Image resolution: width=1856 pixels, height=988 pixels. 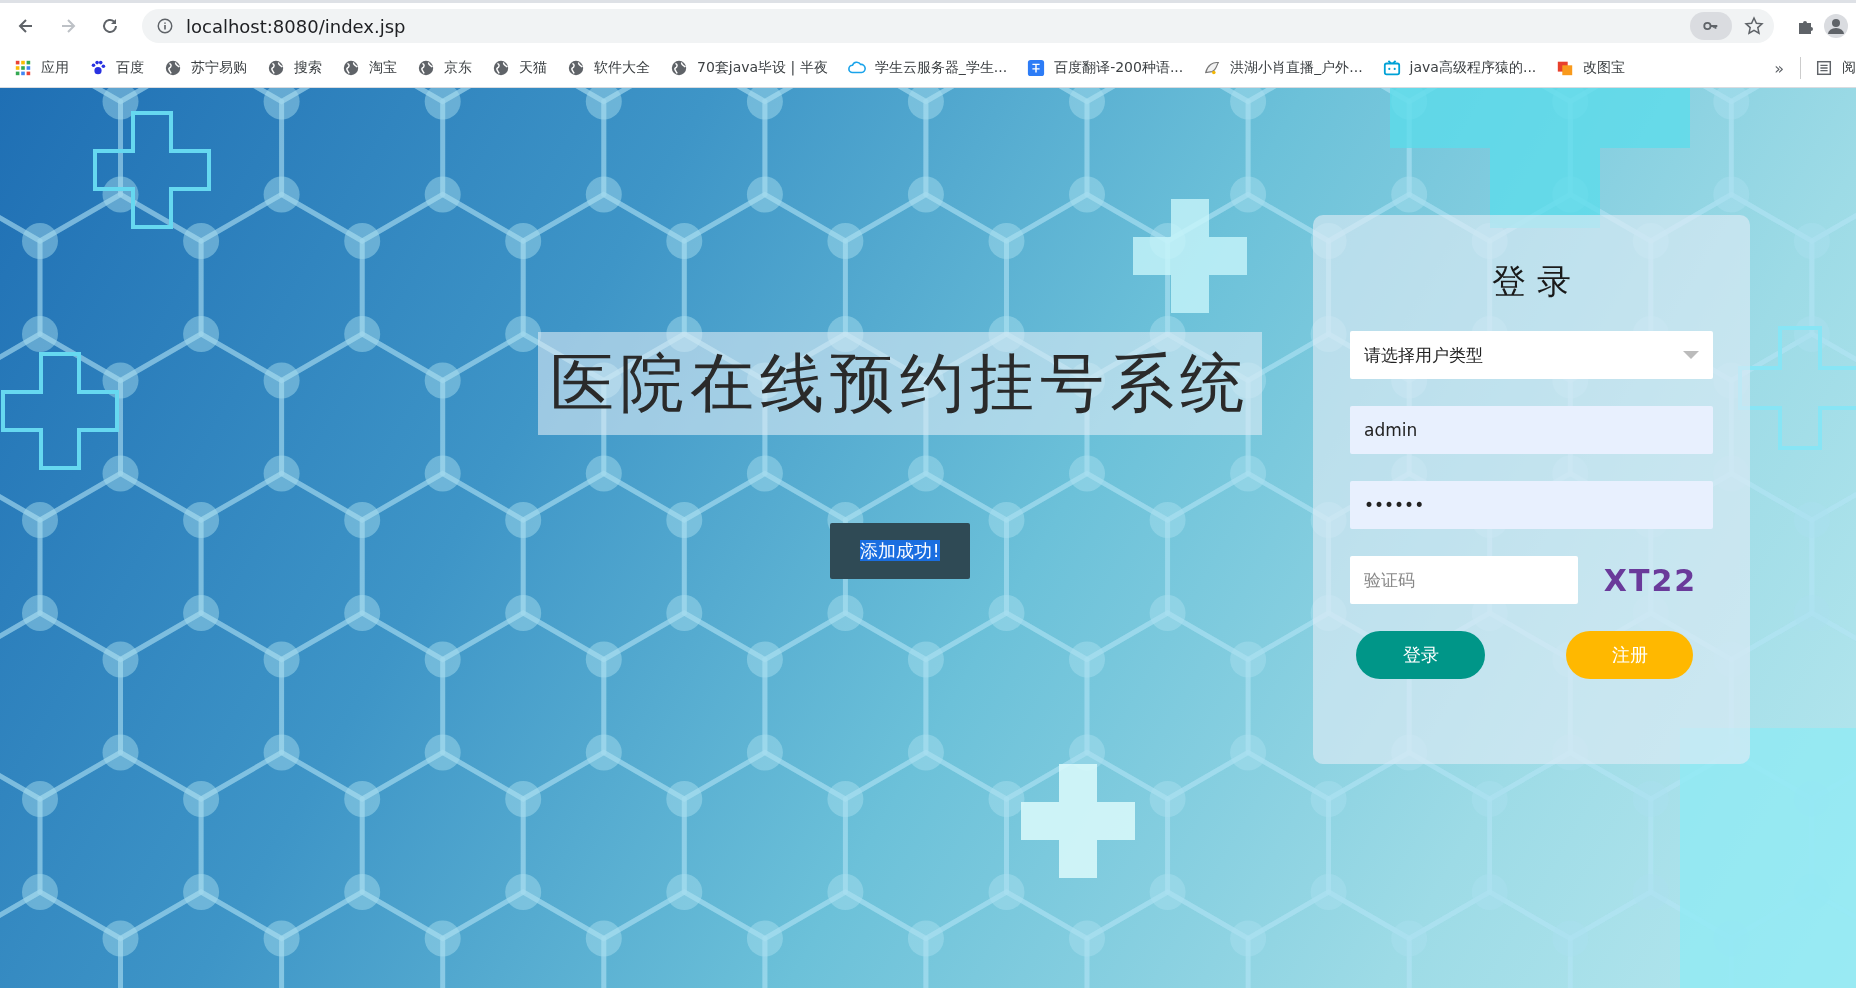 I want to click on squares-icon, so click(x=1565, y=68).